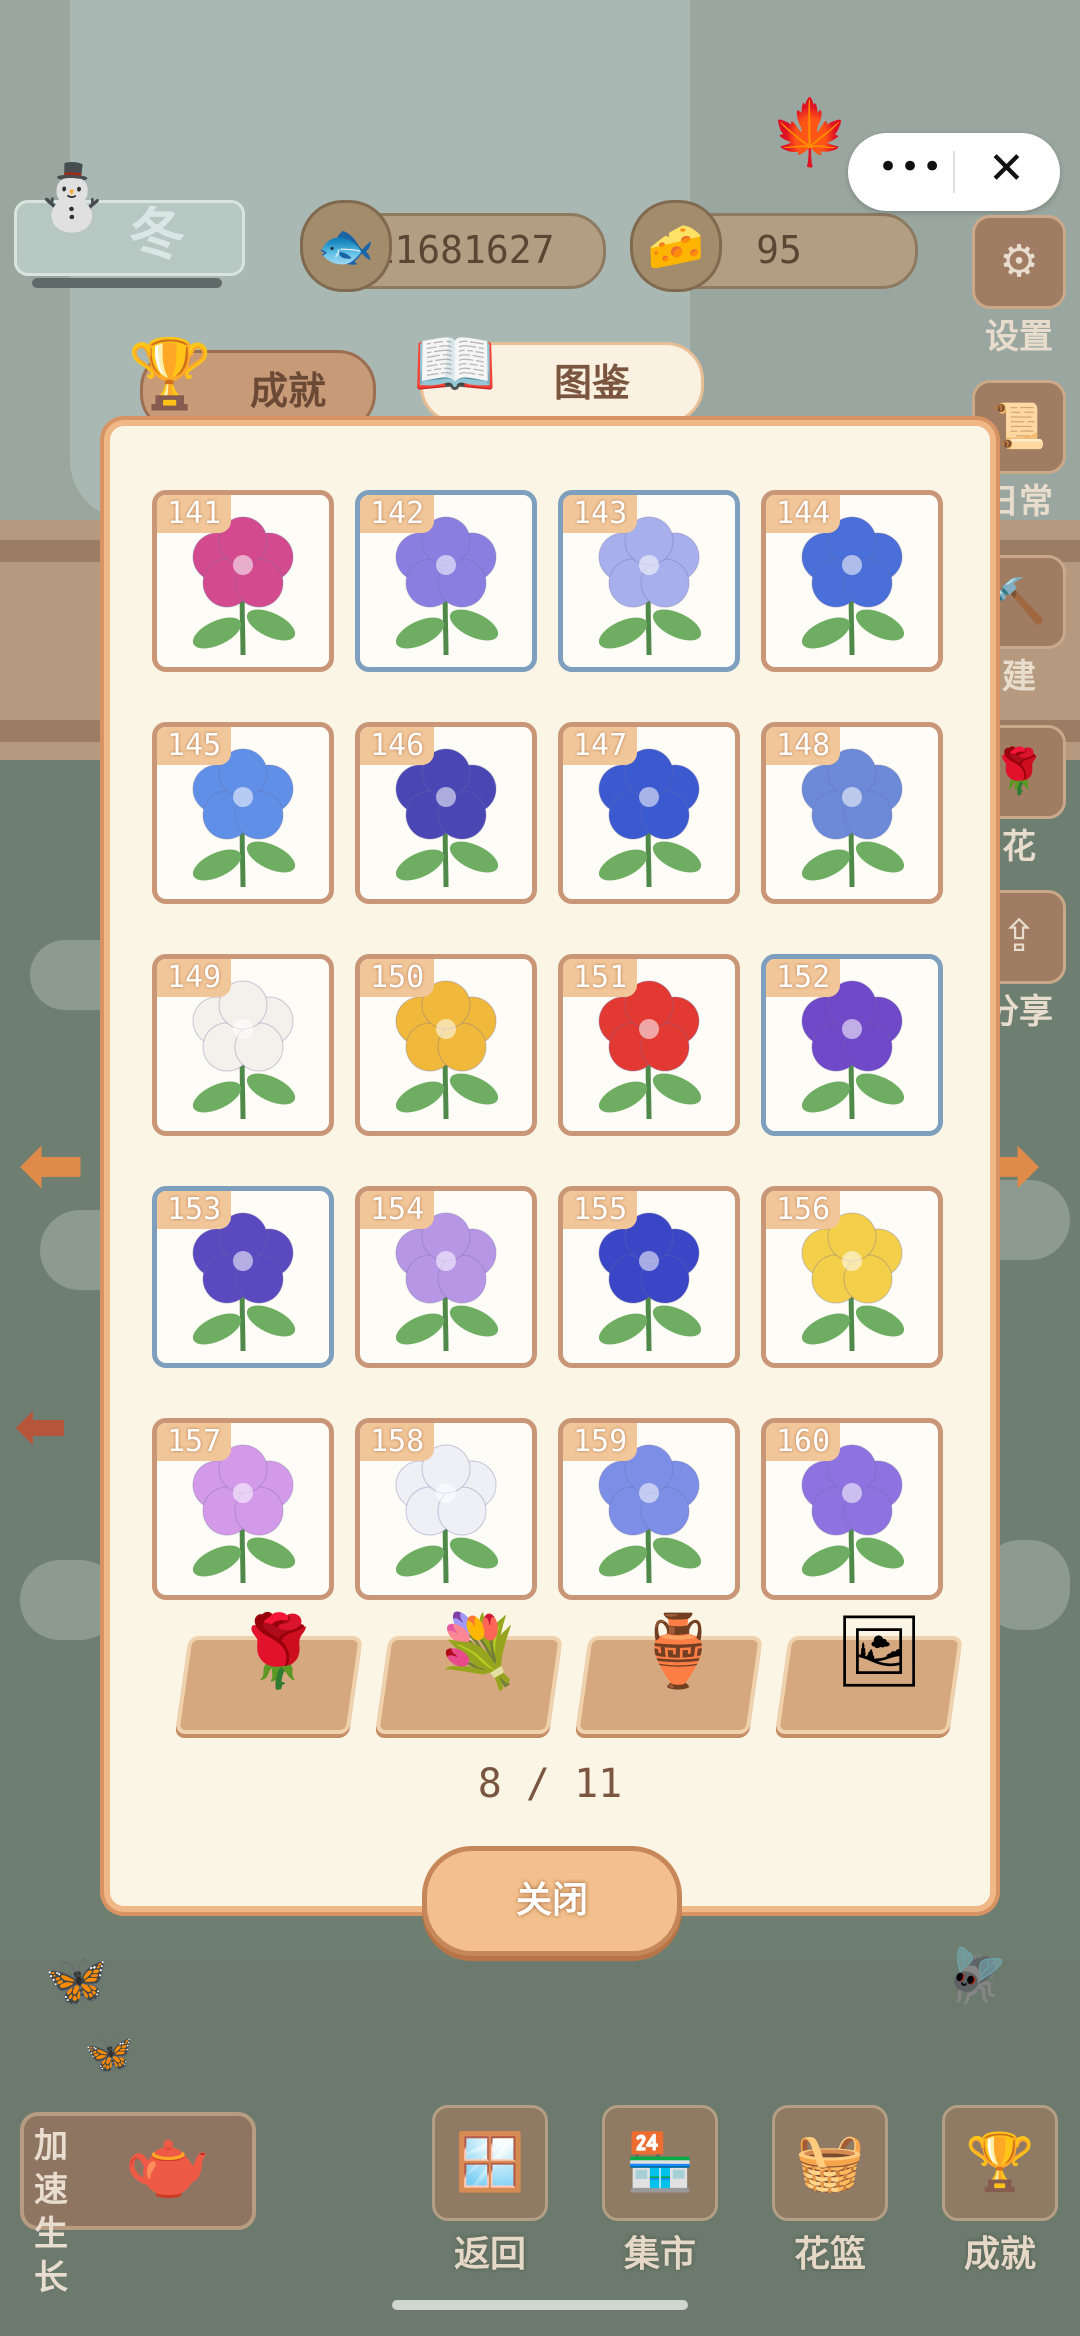 Image resolution: width=1080 pixels, height=2336 pixels. I want to click on flower-card: 156, so click(852, 1277).